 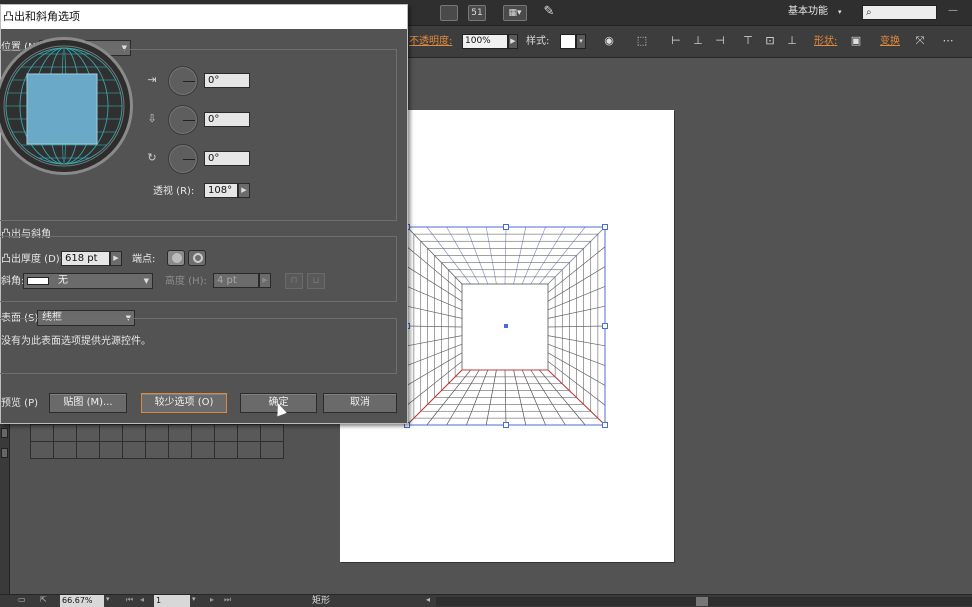 What do you see at coordinates (568, 41) in the screenshot?
I see `style-swatch` at bounding box center [568, 41].